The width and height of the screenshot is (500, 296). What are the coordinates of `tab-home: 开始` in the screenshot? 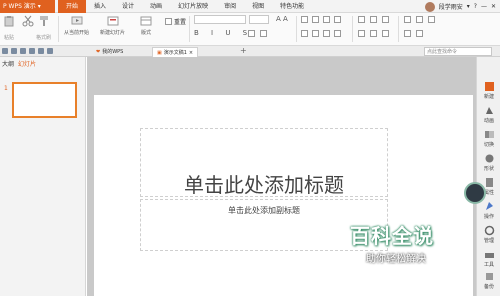 It's located at (72, 6).